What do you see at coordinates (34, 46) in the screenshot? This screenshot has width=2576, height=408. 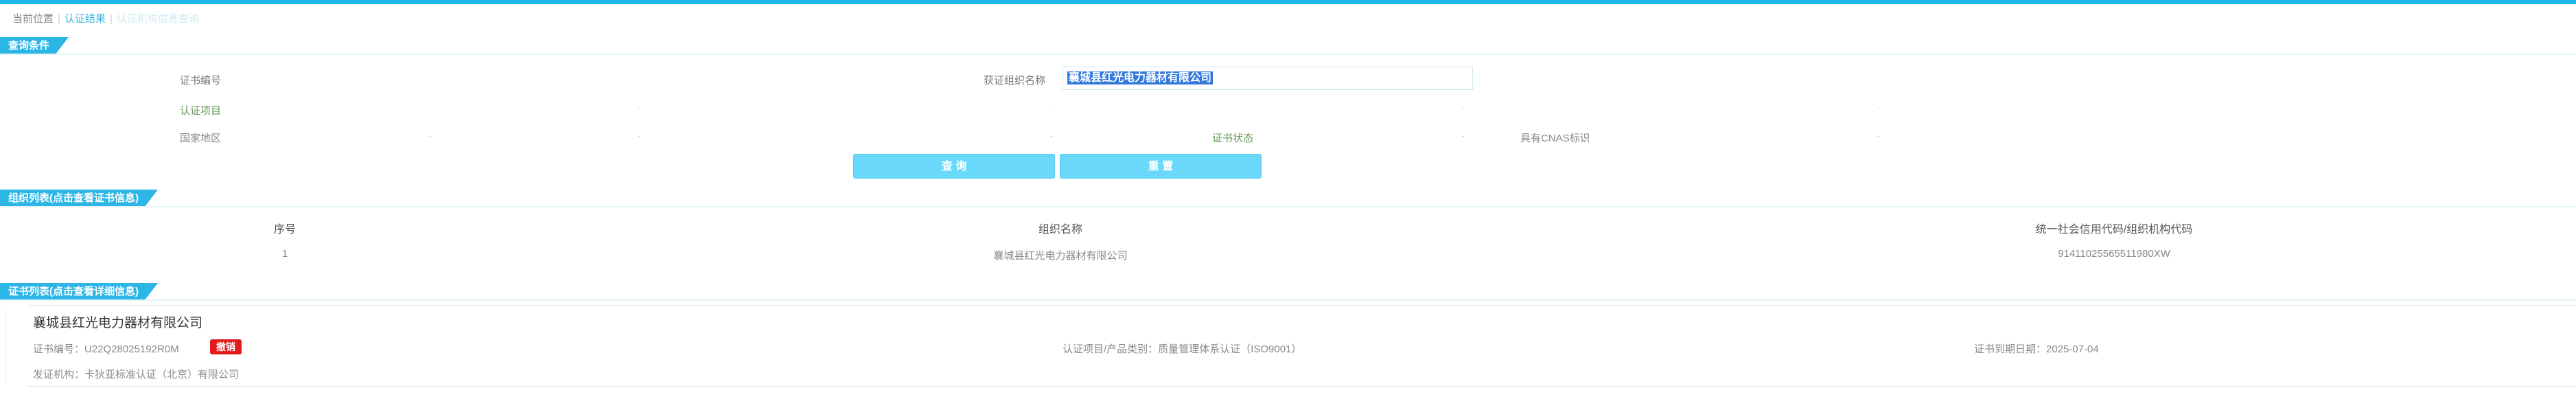 I see `section-tag-query: 查询条件` at bounding box center [34, 46].